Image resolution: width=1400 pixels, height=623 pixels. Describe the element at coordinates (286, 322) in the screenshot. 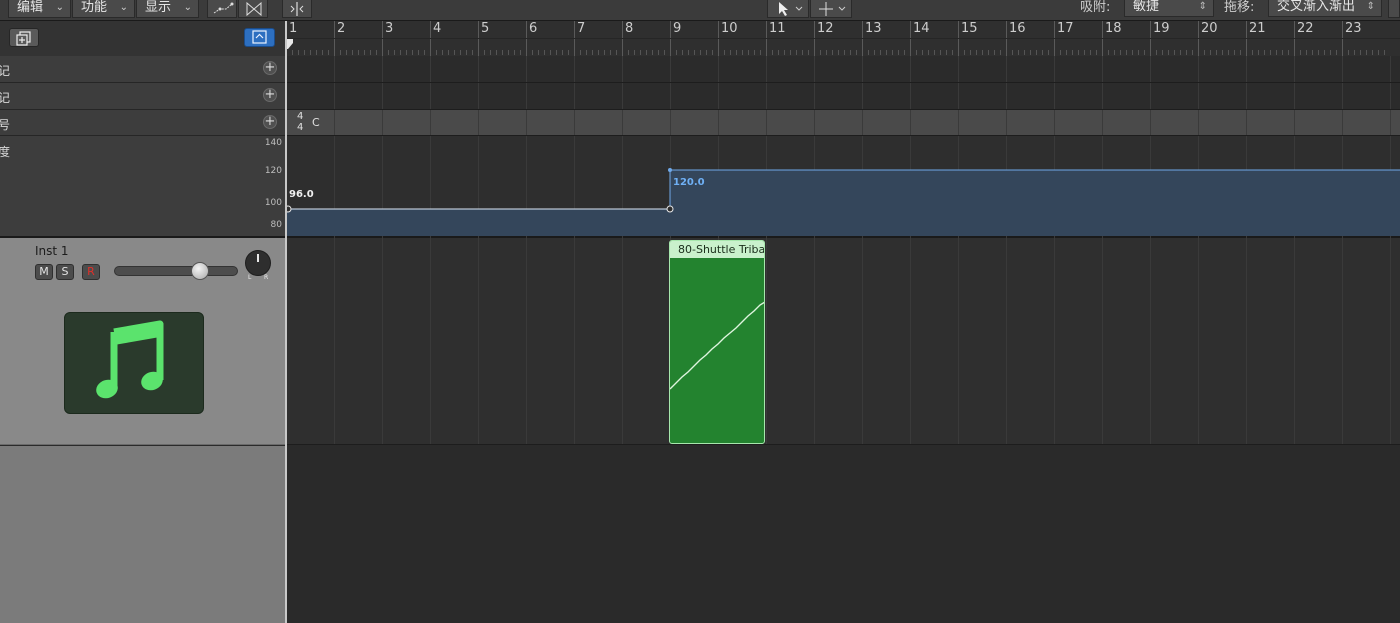

I see `track-list-divider` at that location.